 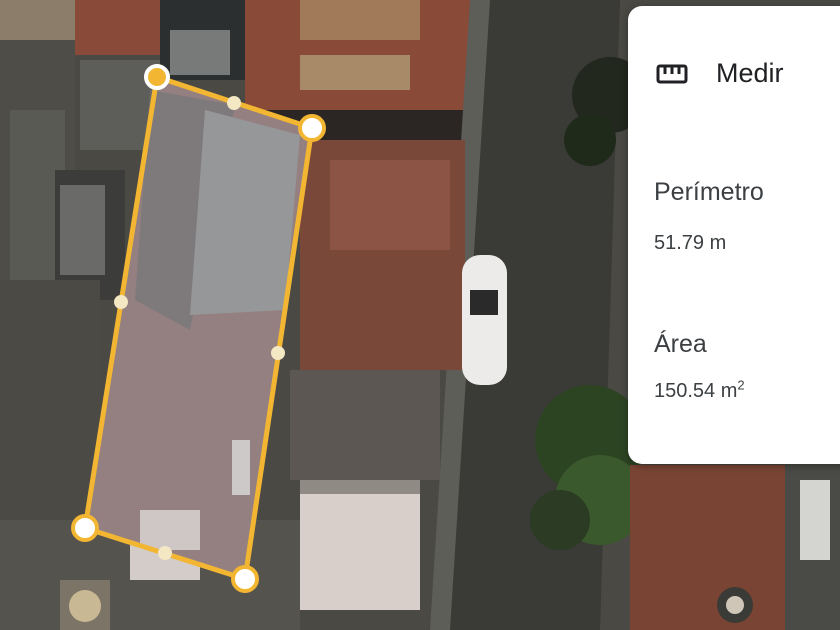 What do you see at coordinates (750, 73) in the screenshot?
I see `measure-title: Medir` at bounding box center [750, 73].